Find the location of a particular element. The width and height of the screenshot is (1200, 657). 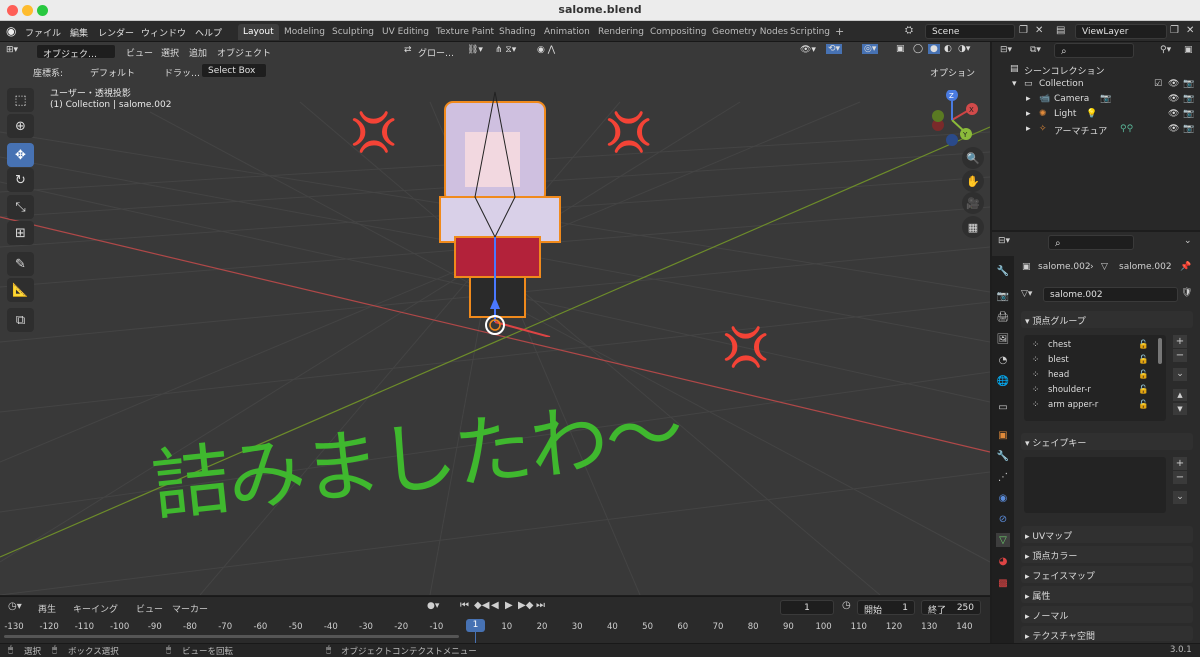

vertex-group-scrollbar is located at coordinates (1160, 351).